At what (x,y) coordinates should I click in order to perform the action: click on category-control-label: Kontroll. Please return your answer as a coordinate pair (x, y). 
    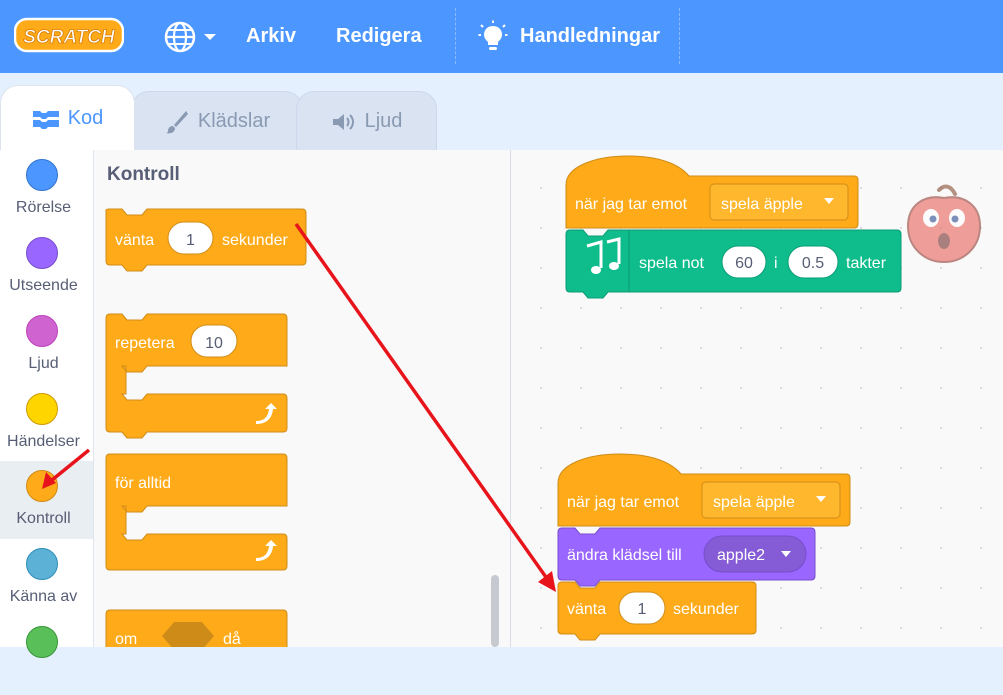
    Looking at the image, I should click on (43, 518).